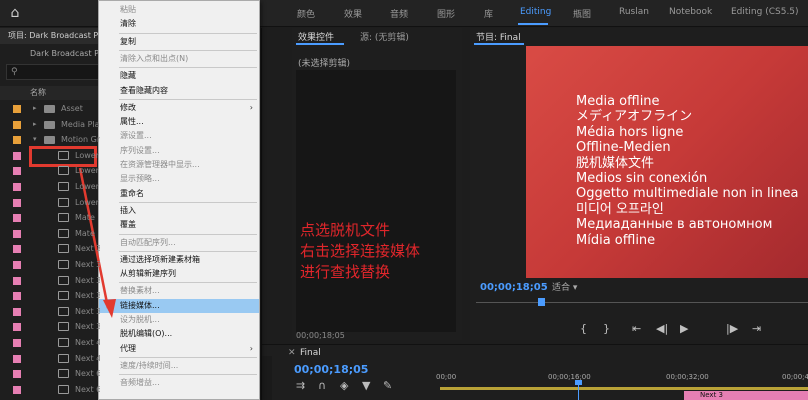 This screenshot has width=808, height=400. Describe the element at coordinates (50, 124) in the screenshot. I see `list-item: ▸ Media Place` at that location.